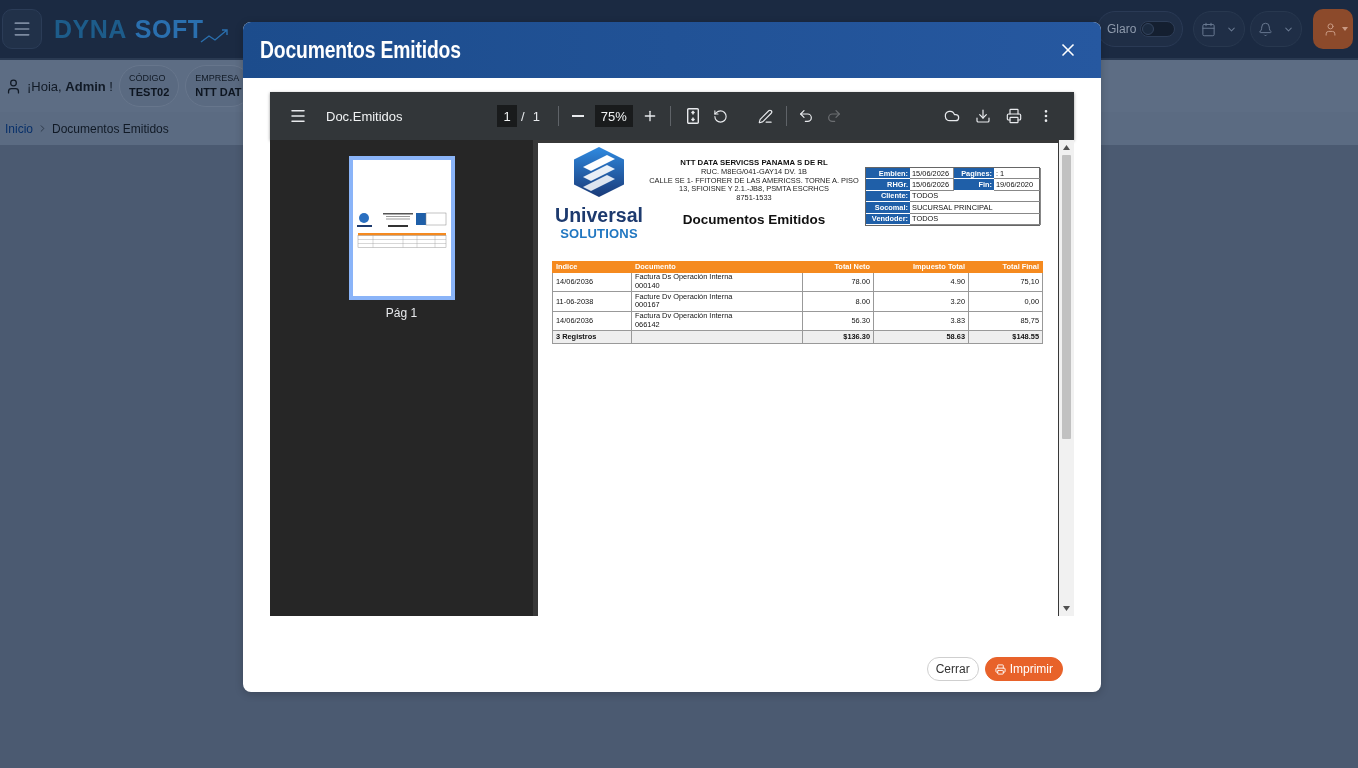 This screenshot has width=1358, height=768. What do you see at coordinates (983, 116) in the screenshot?
I see `download-icon` at bounding box center [983, 116].